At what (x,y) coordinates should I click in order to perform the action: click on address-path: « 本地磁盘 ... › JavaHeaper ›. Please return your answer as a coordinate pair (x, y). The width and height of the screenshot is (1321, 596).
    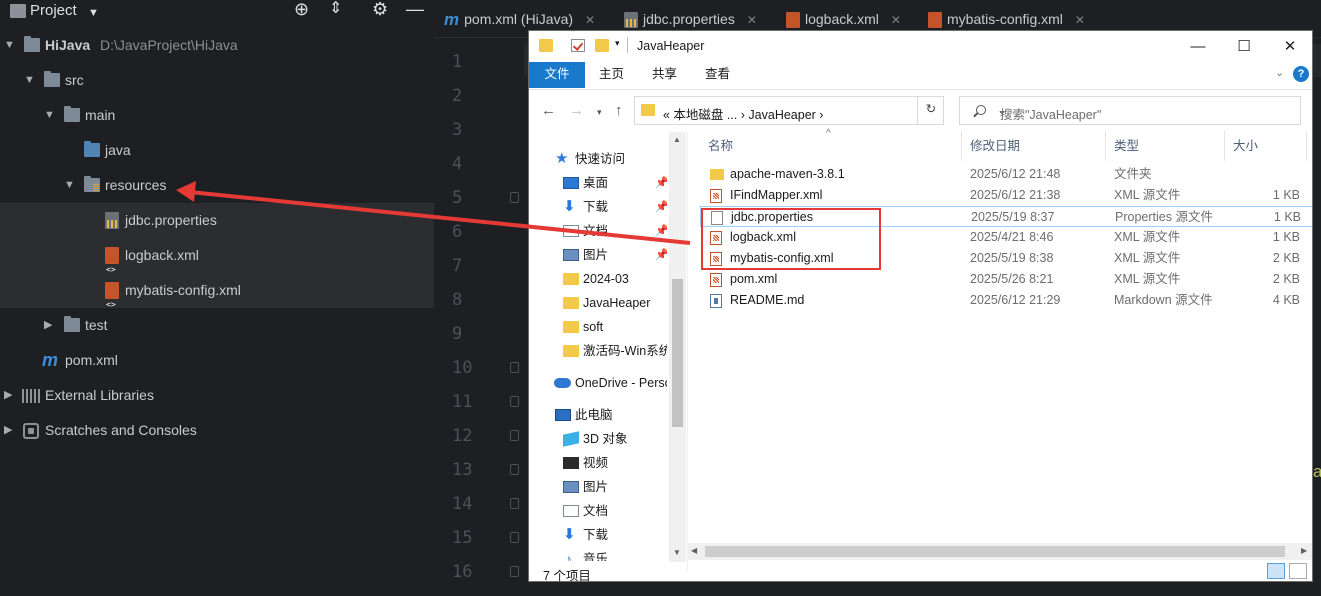
    Looking at the image, I should click on (743, 113).